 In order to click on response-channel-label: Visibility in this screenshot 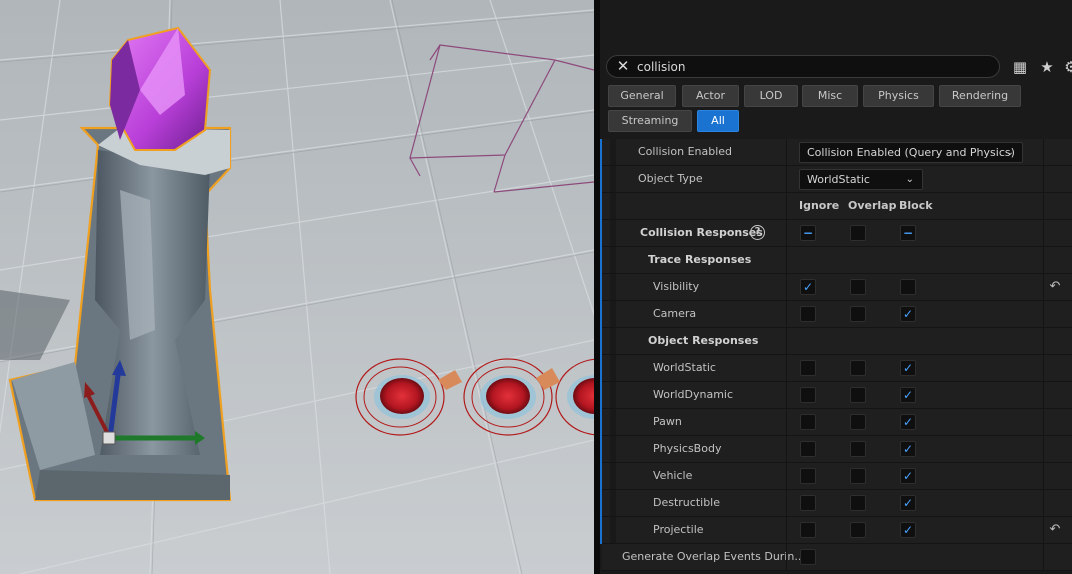, I will do `click(676, 286)`.